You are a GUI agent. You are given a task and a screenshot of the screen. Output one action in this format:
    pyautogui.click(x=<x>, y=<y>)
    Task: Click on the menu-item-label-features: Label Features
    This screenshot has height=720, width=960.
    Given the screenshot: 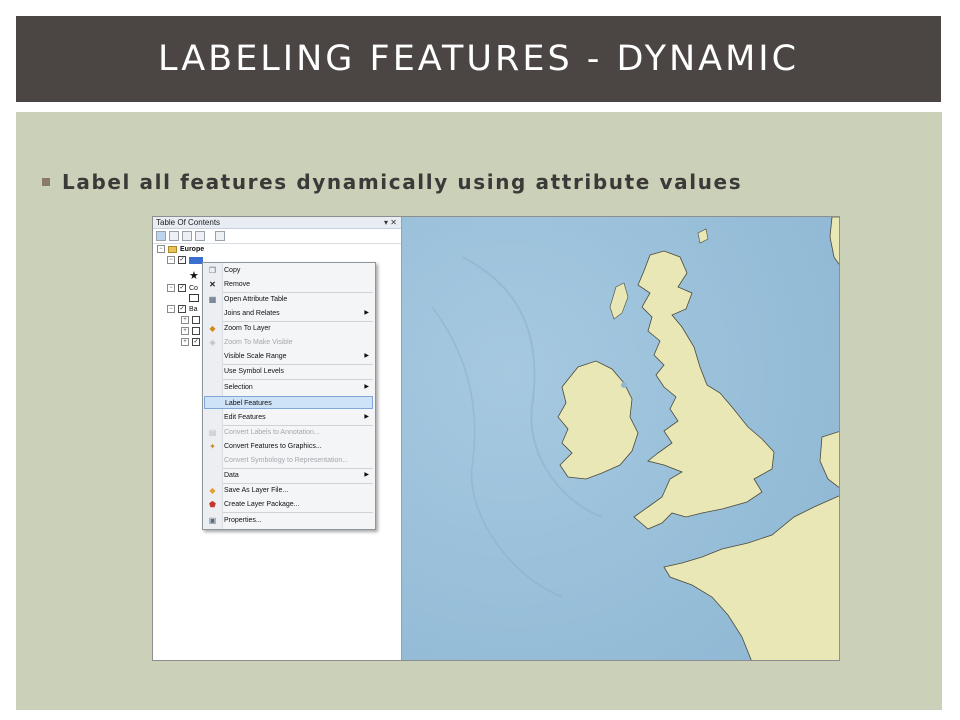 What is the action you would take?
    pyautogui.click(x=288, y=402)
    